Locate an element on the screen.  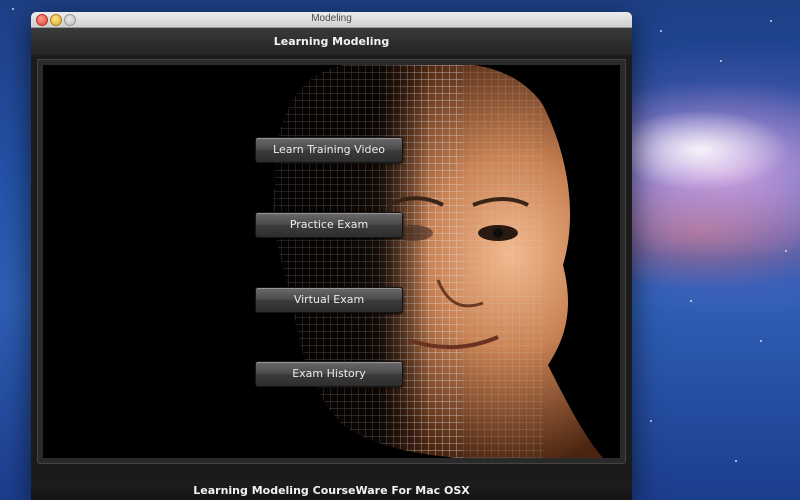
footer-caption: Learning Modeling CourseWare For Mac OSX is located at coordinates (331, 491).